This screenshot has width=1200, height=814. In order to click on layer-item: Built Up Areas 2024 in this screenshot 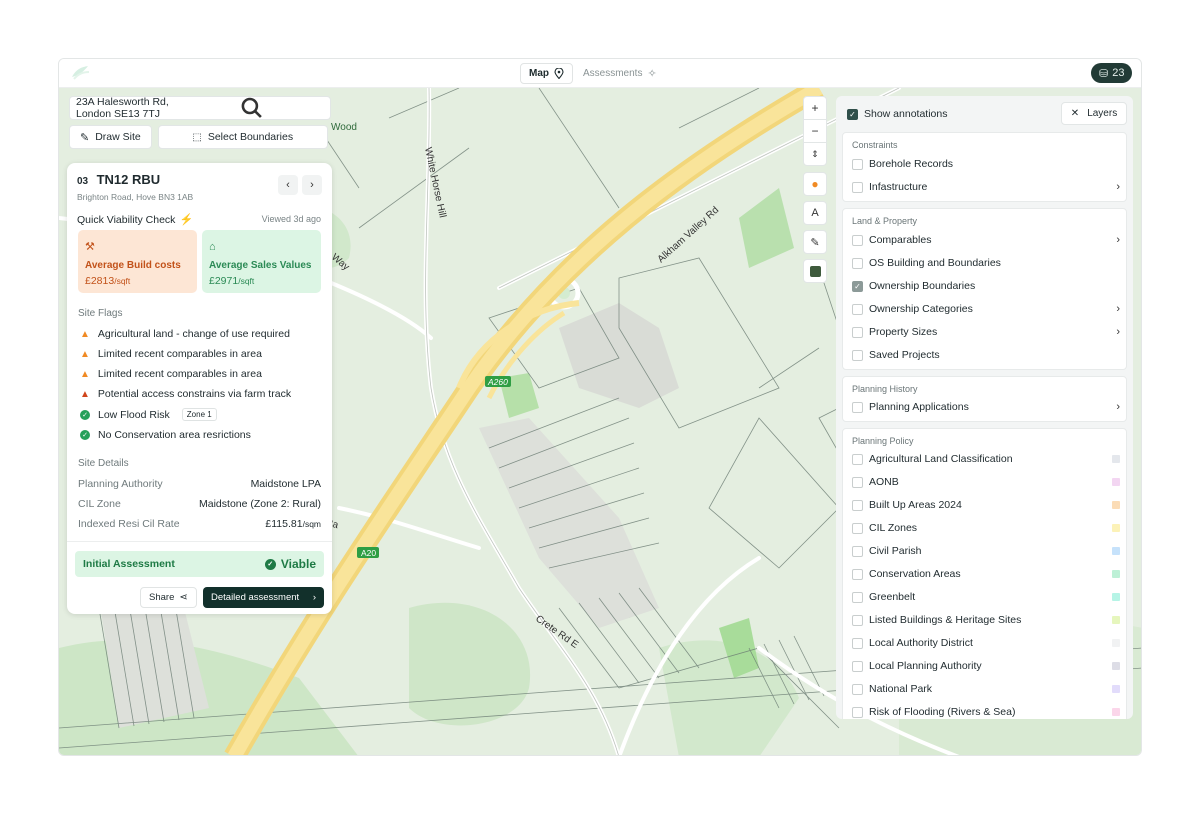, I will do `click(986, 505)`.